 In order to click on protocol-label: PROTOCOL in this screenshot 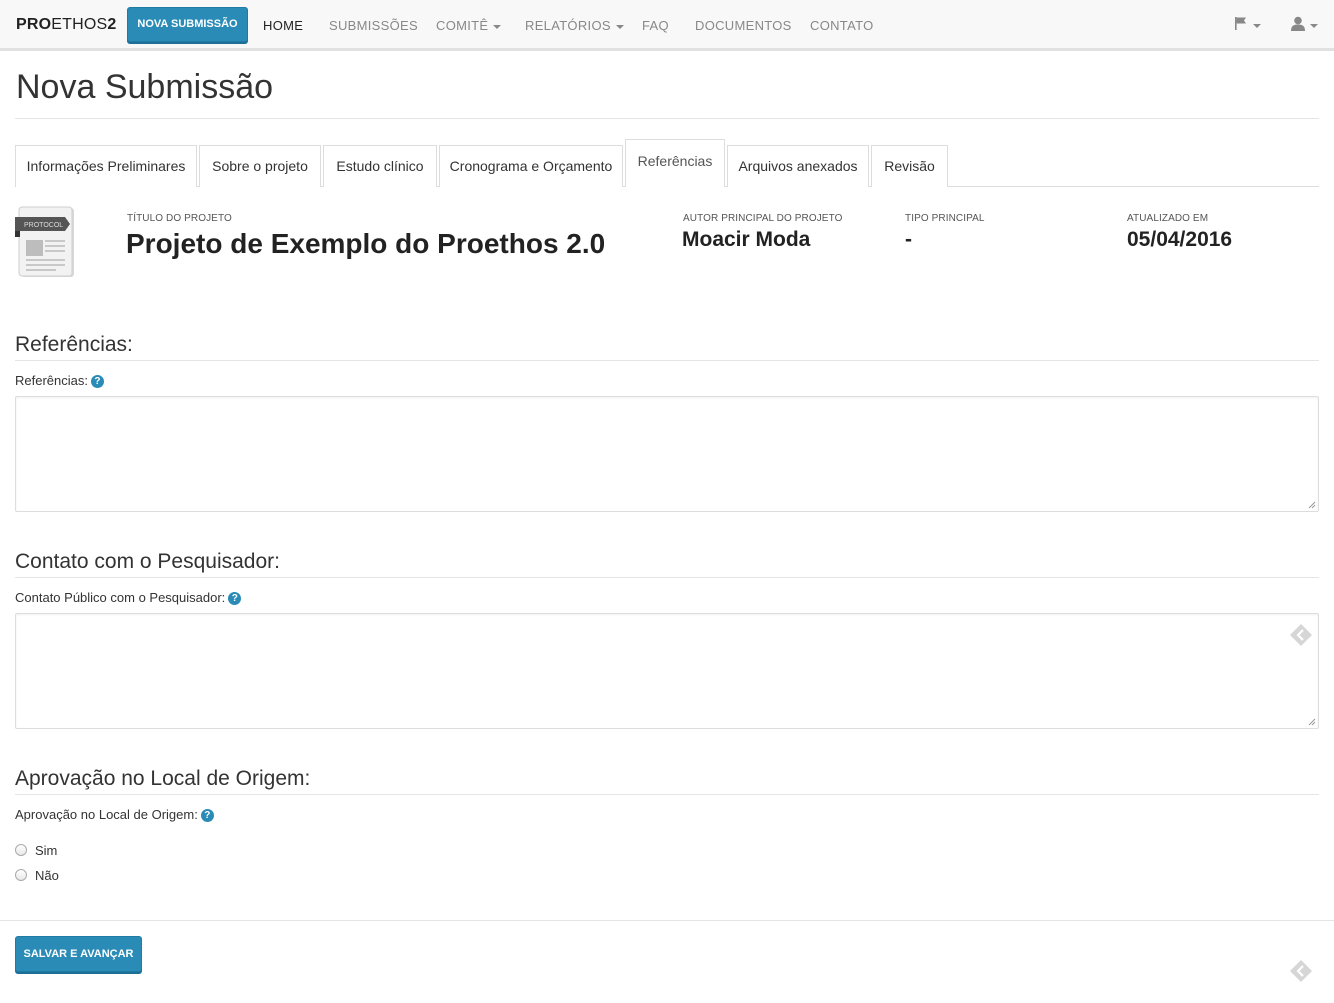, I will do `click(43, 225)`.